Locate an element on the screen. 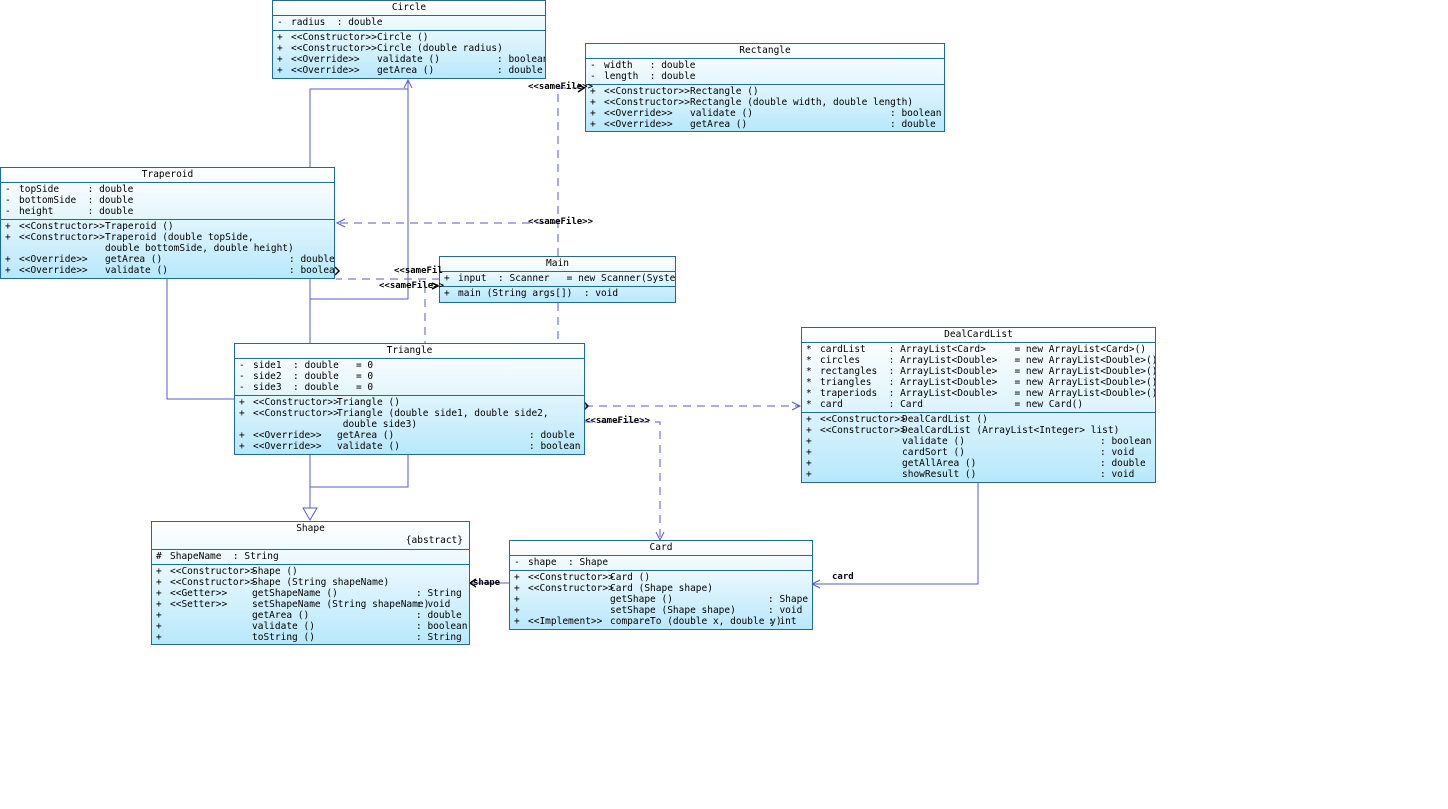 The height and width of the screenshot is (809, 1448). fields: - width : double - length : double is located at coordinates (765, 72).